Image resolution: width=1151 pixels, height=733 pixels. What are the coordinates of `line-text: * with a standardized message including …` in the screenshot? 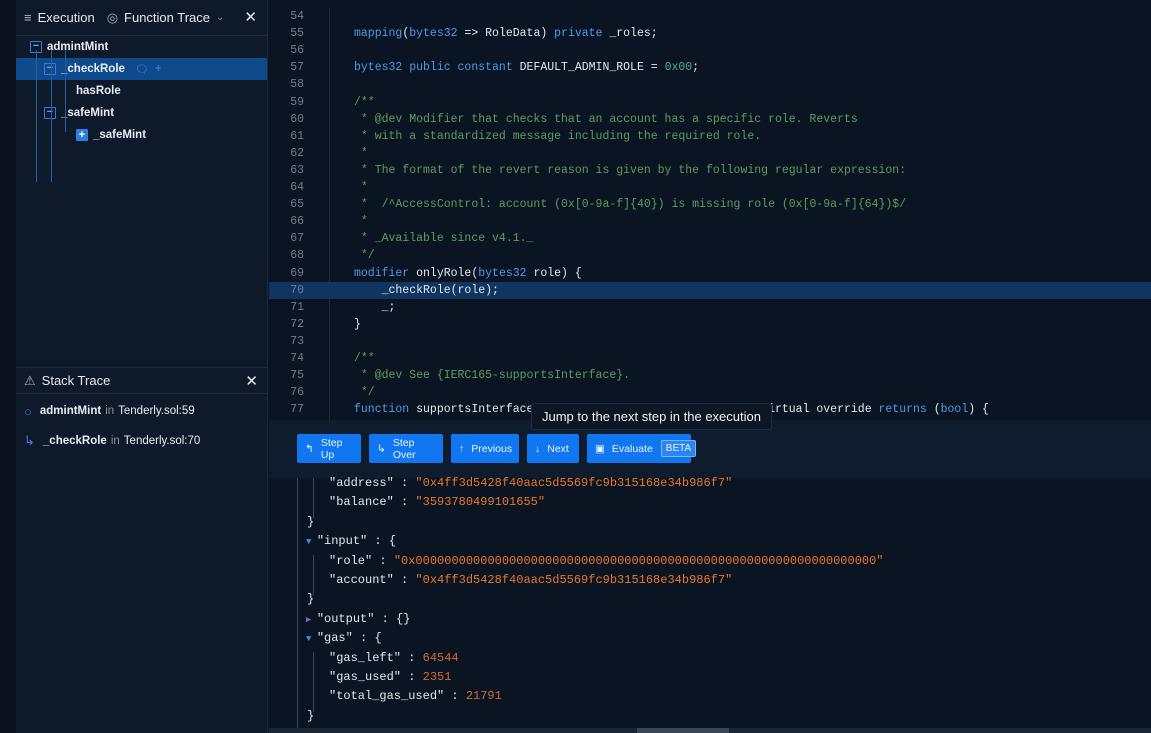 It's located at (557, 136).